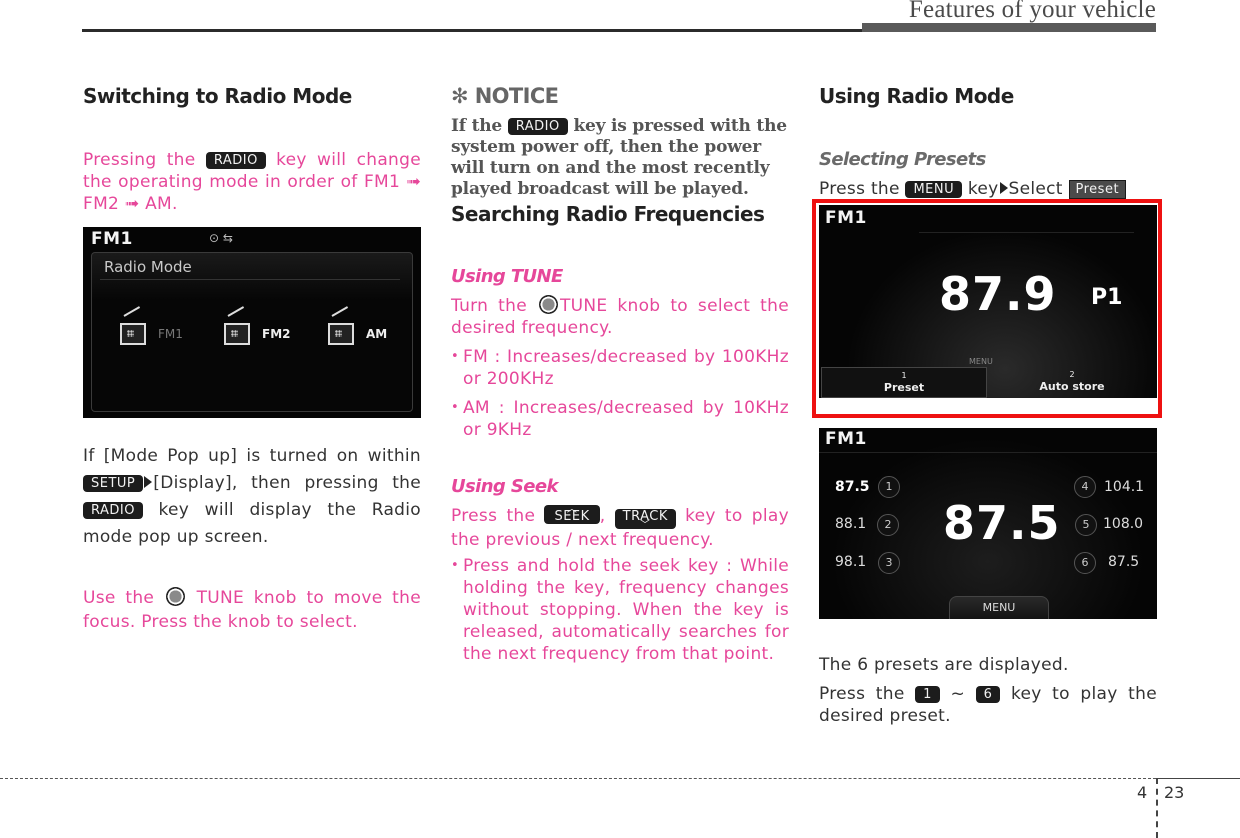 The height and width of the screenshot is (838, 1240). What do you see at coordinates (1086, 525) in the screenshot?
I see `preset-button-5: 5` at bounding box center [1086, 525].